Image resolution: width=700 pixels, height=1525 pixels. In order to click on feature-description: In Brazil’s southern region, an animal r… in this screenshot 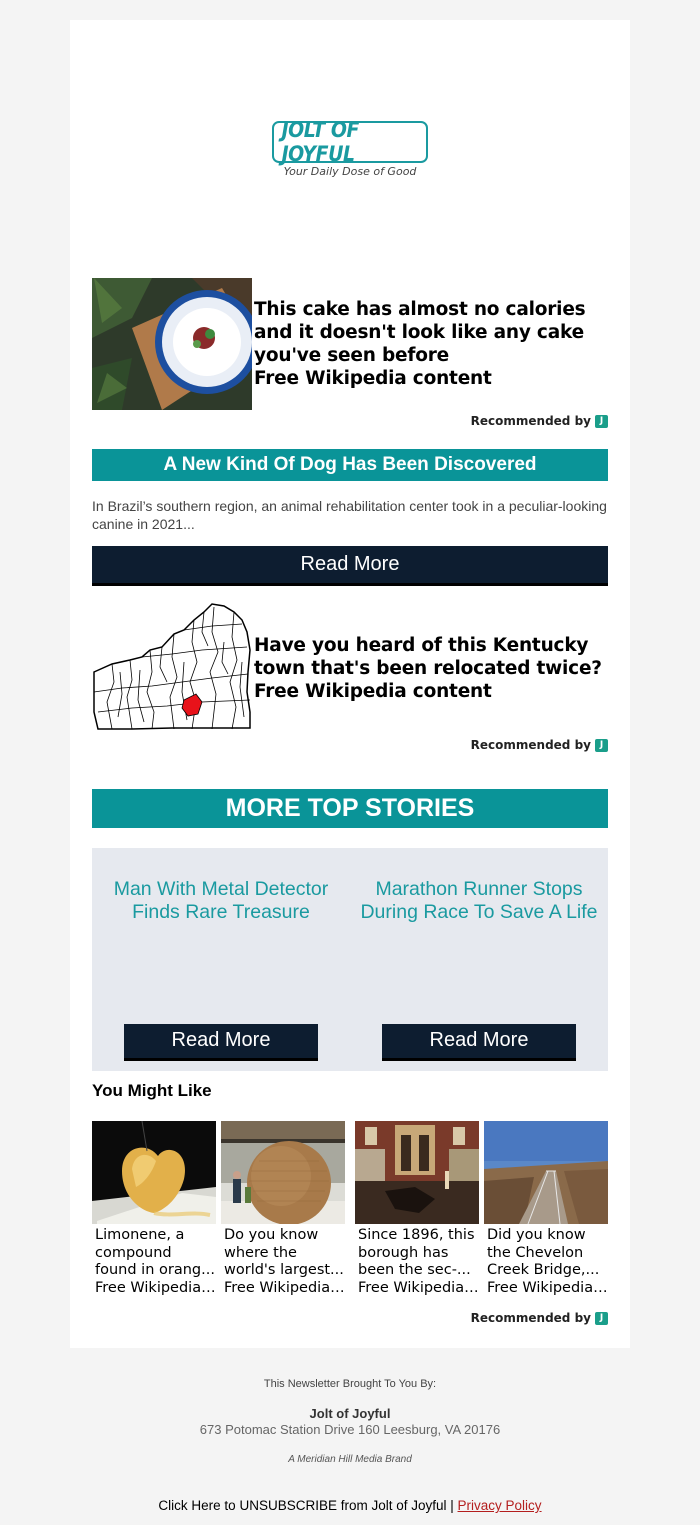, I will do `click(349, 515)`.